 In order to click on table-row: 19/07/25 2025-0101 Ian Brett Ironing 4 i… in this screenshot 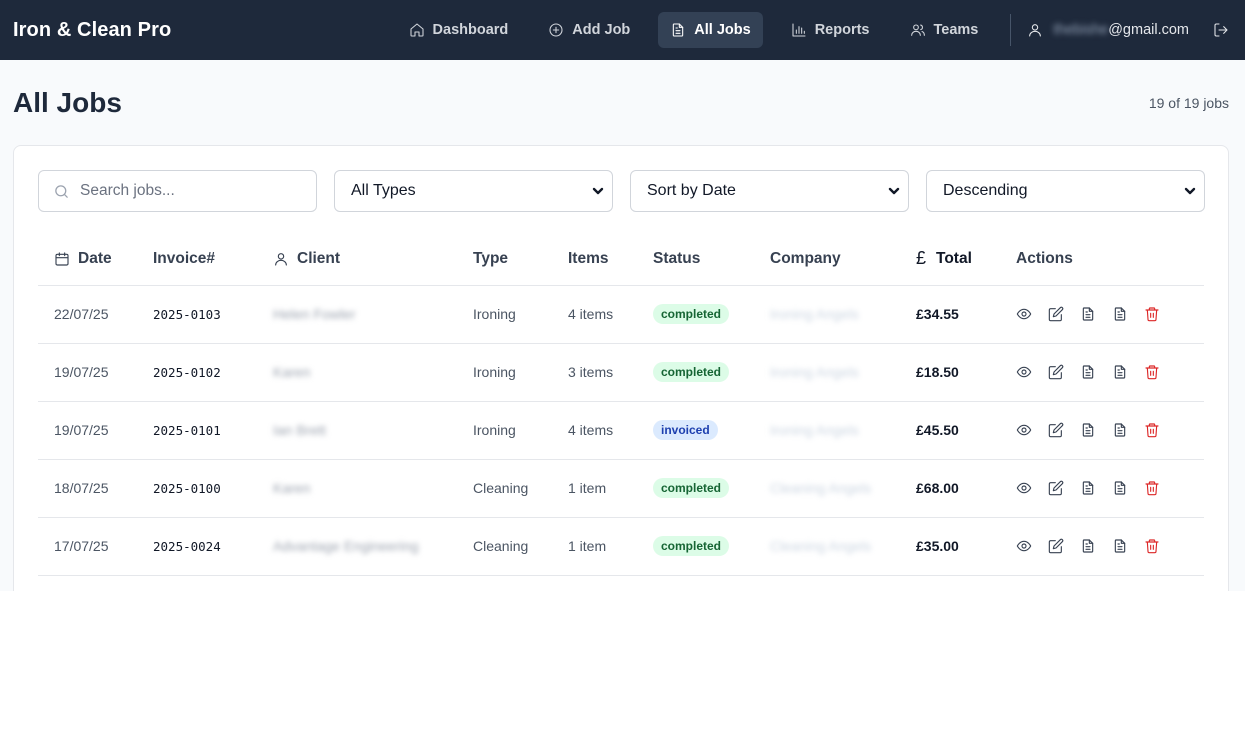, I will do `click(621, 430)`.